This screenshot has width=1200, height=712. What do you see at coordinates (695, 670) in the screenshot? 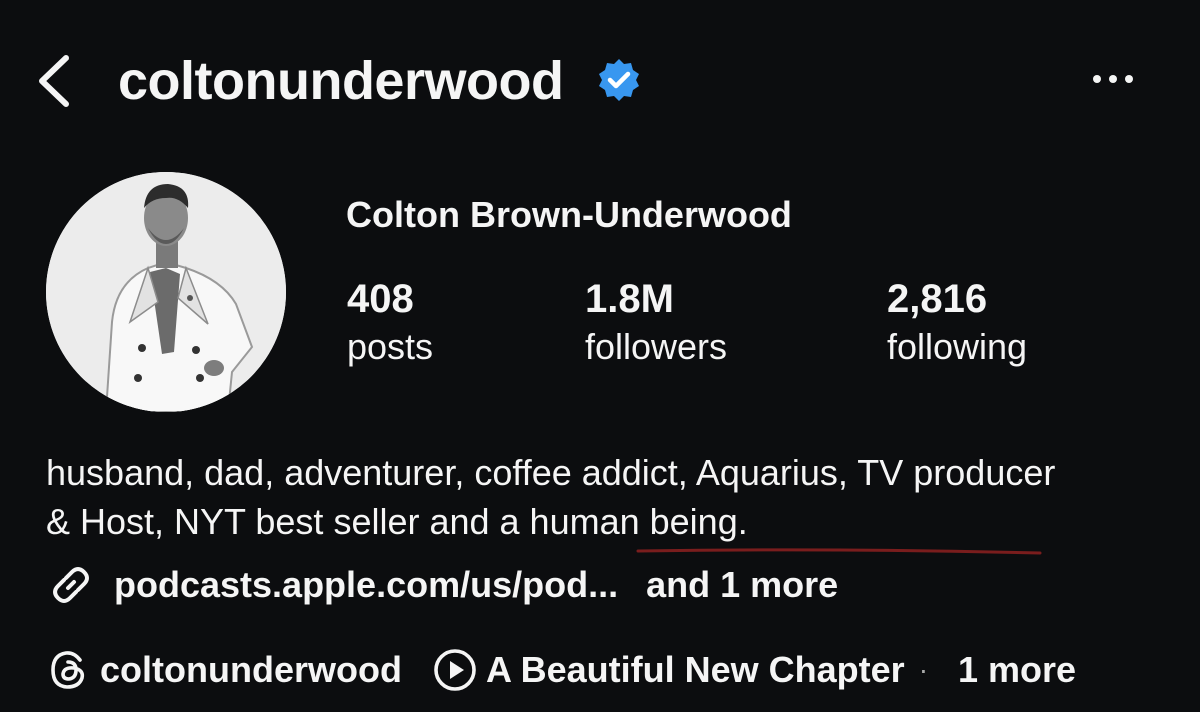
I see `featured-chapter-link: A Beautiful New Chapter` at bounding box center [695, 670].